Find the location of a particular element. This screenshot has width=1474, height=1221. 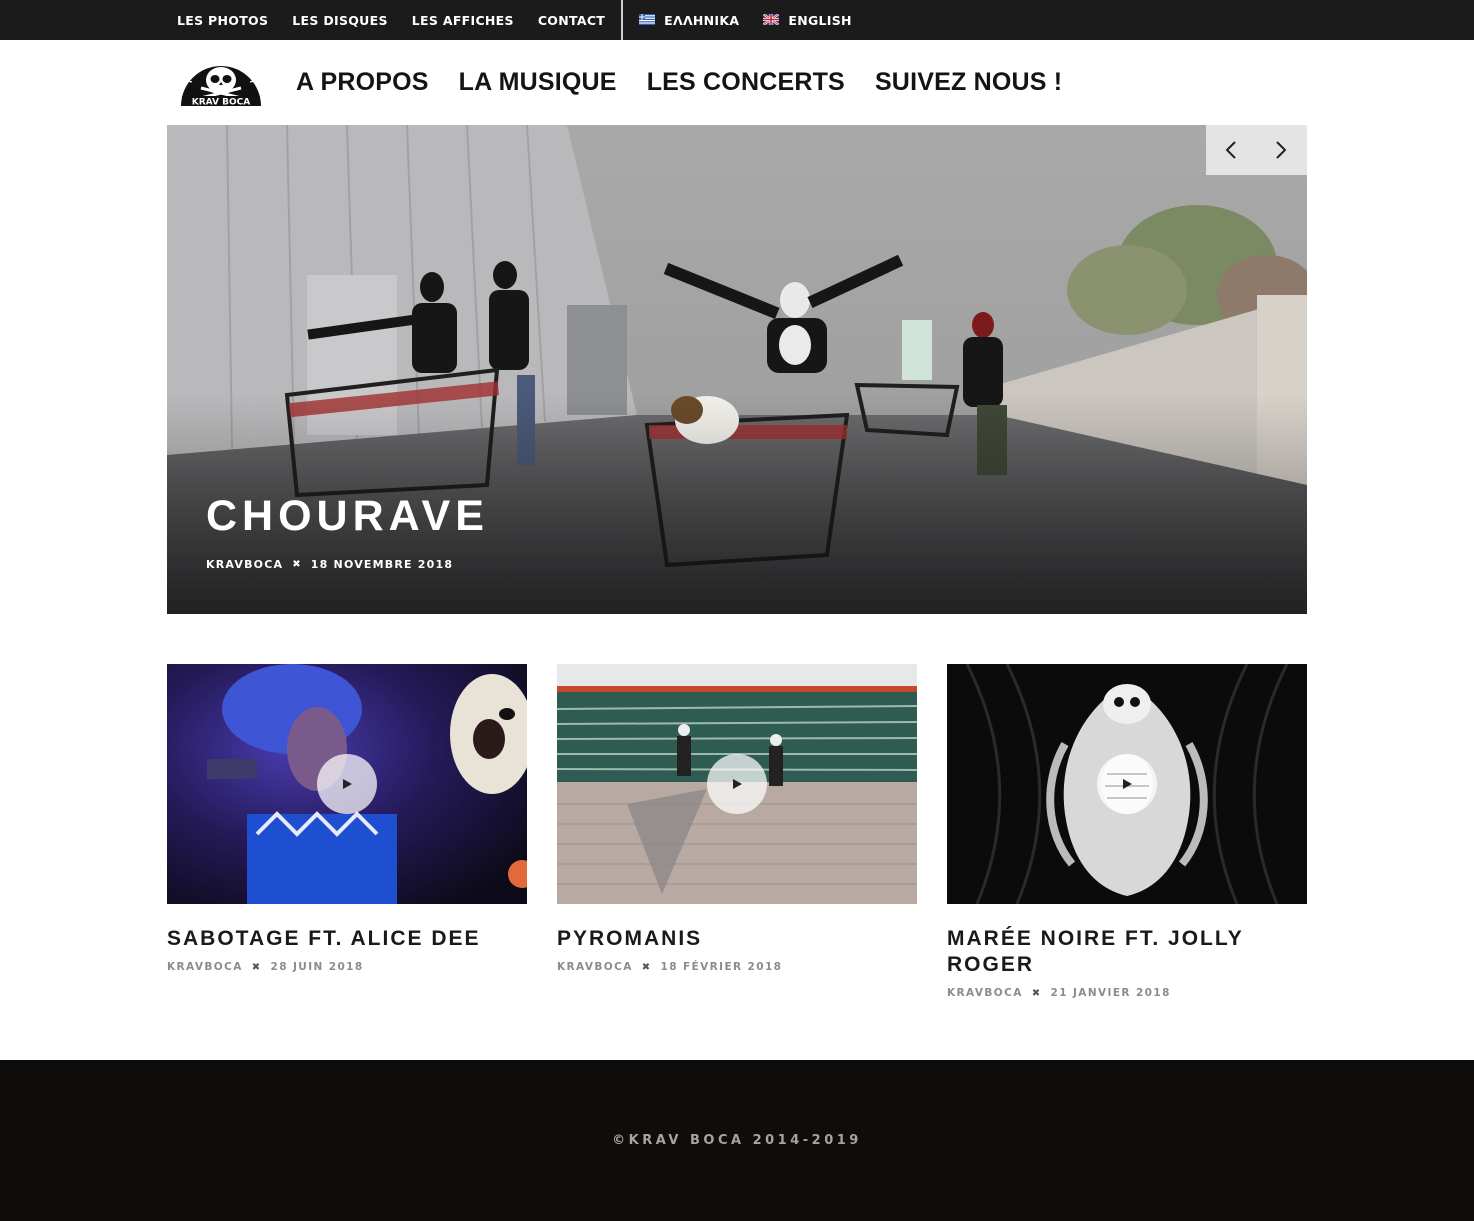

nav-la-musique: LA MUSIQUE is located at coordinates (538, 82).